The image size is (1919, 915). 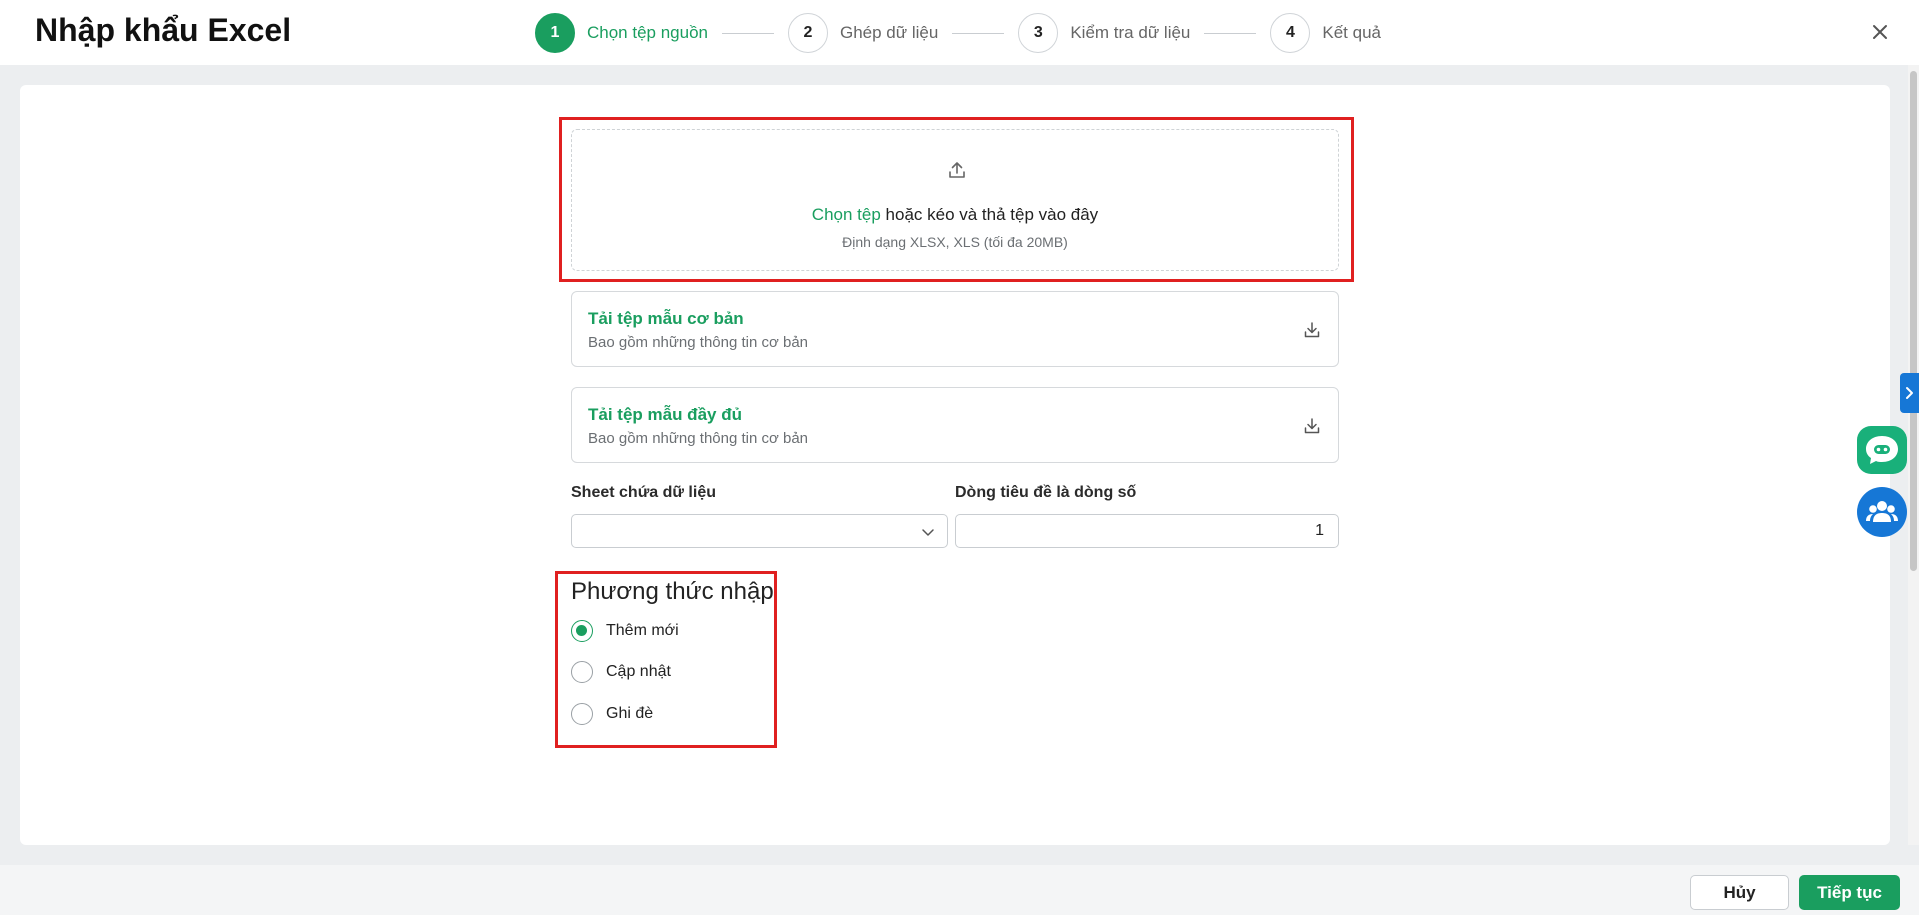 What do you see at coordinates (1351, 32) in the screenshot?
I see `step-4-label: Kết quả` at bounding box center [1351, 32].